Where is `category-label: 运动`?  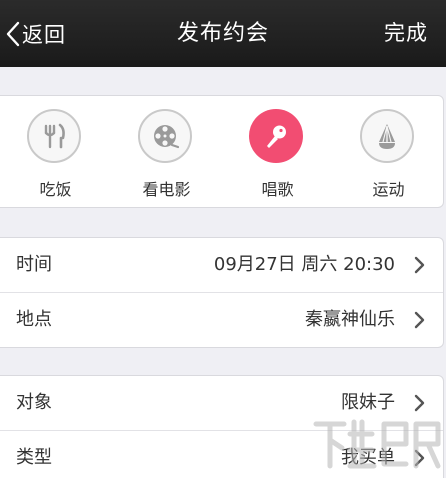 category-label: 运动 is located at coordinates (388, 189).